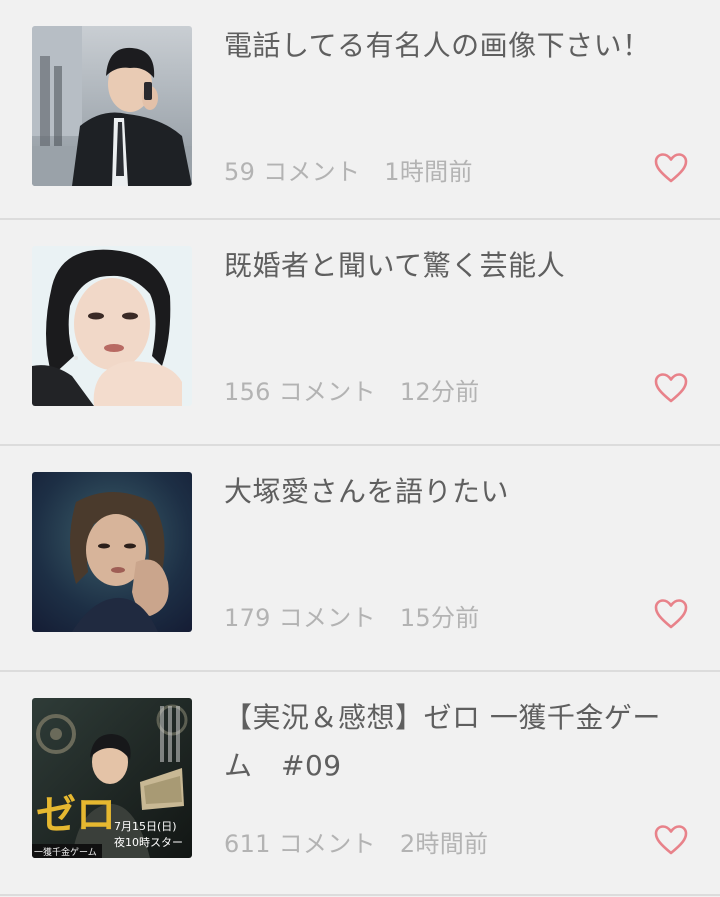 The height and width of the screenshot is (897, 720). Describe the element at coordinates (439, 392) in the screenshot. I see `posted-time: 12分前` at that location.